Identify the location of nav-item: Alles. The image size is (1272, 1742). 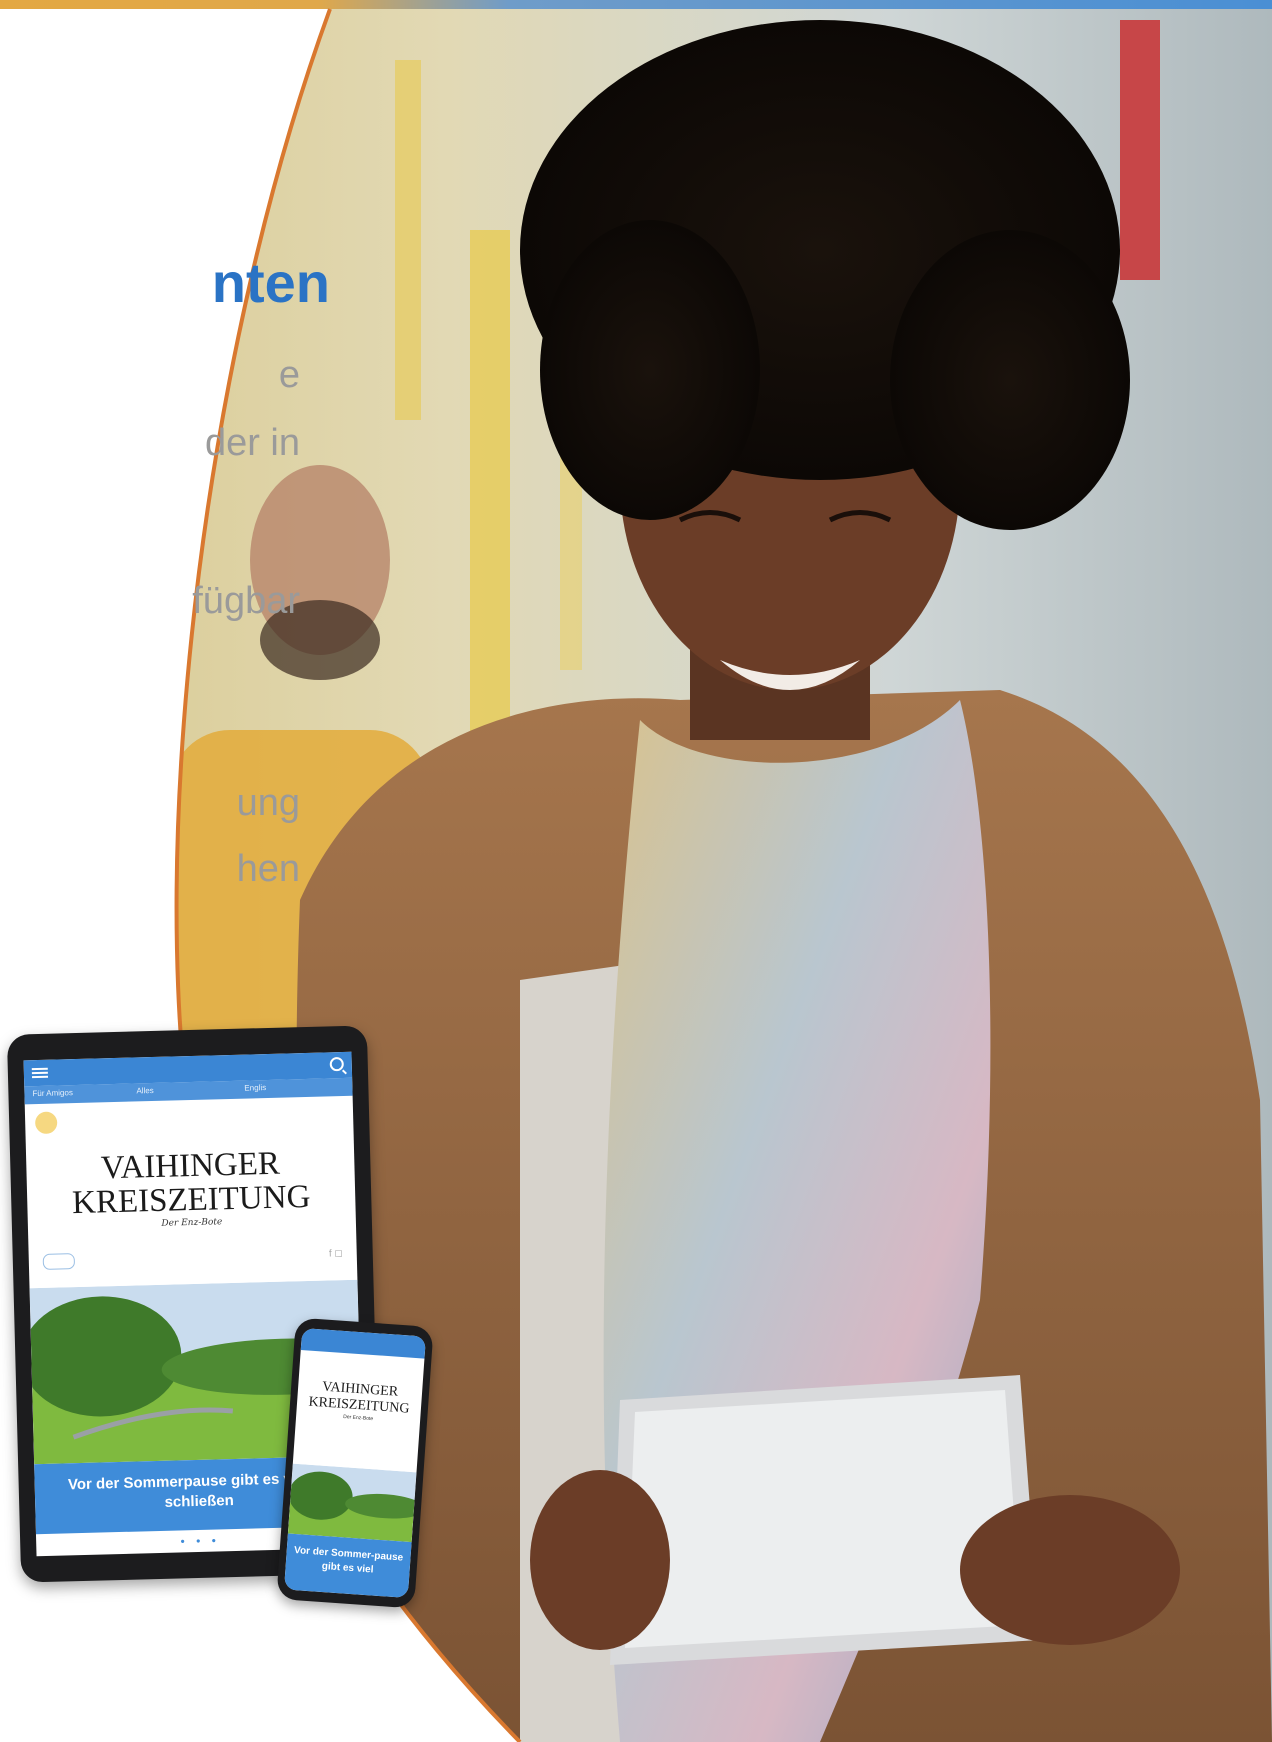
(145, 1090).